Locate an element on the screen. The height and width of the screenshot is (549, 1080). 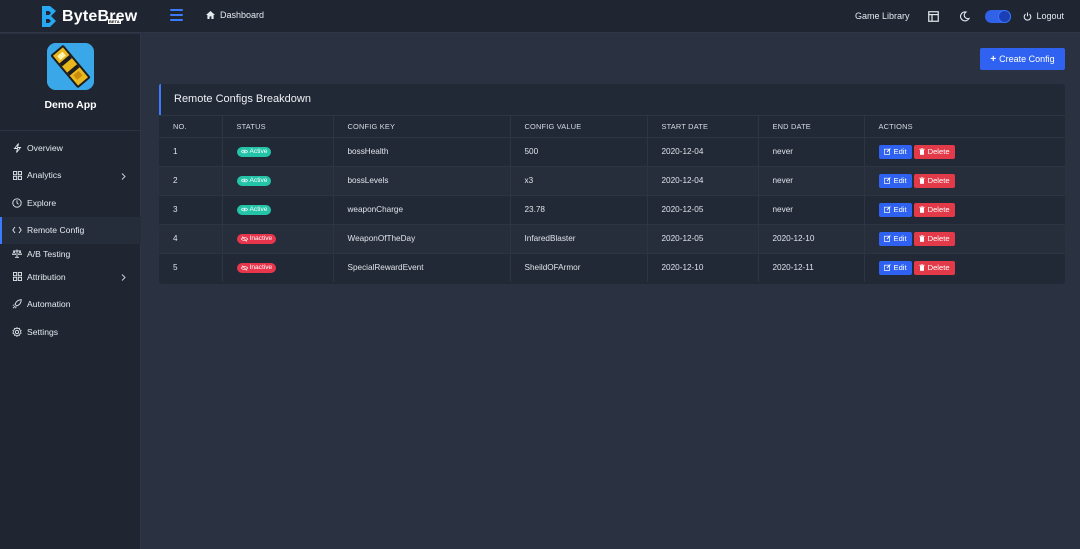
logout-label: Logout is located at coordinates (1050, 16).